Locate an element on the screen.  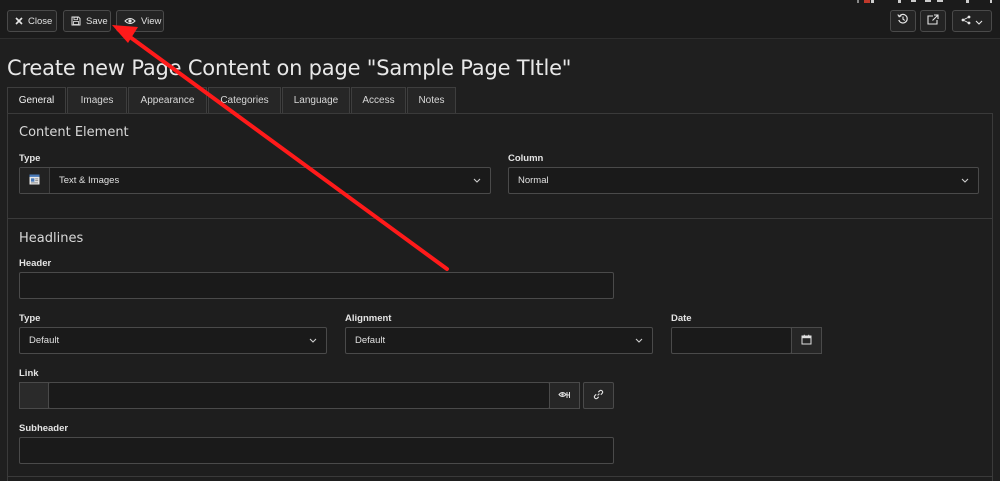
type-label: Type is located at coordinates (30, 158).